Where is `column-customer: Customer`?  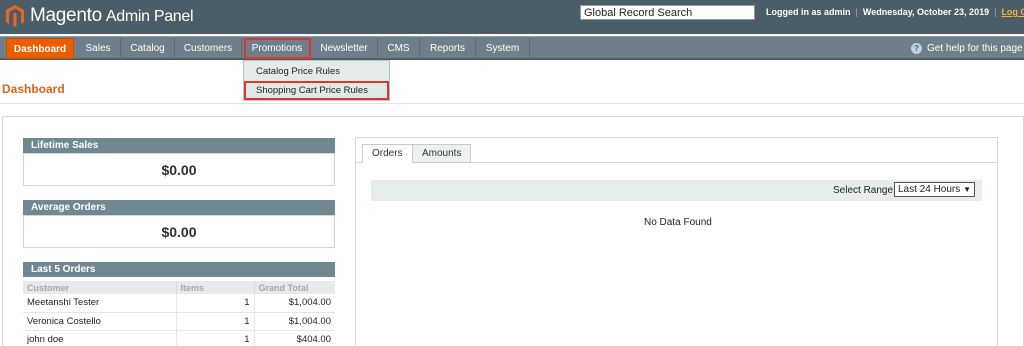
column-customer: Customer is located at coordinates (100, 287).